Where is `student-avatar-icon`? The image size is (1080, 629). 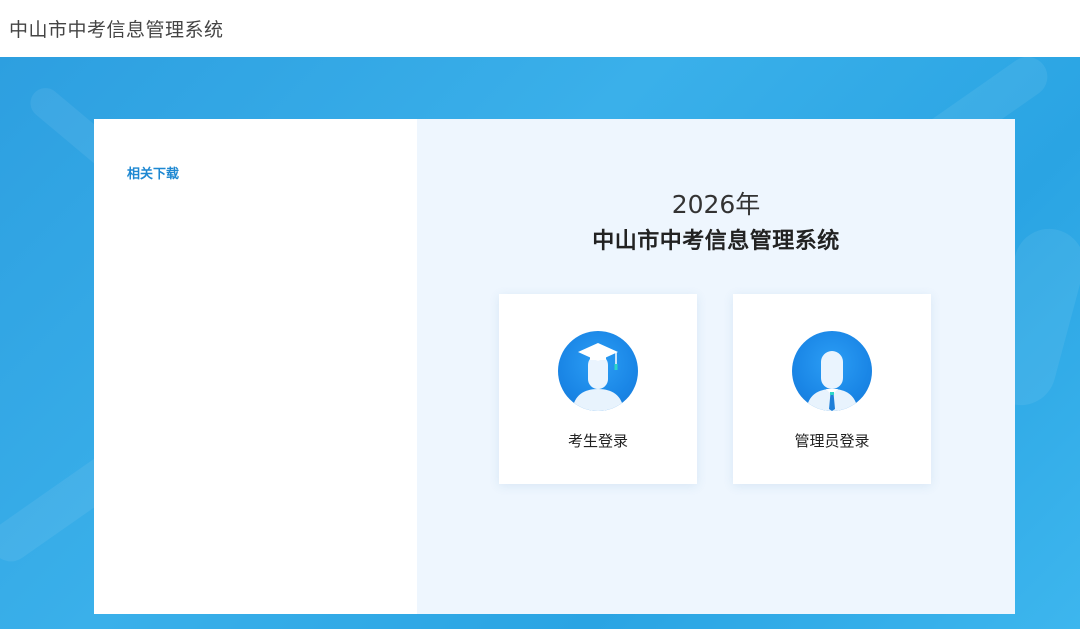 student-avatar-icon is located at coordinates (598, 371).